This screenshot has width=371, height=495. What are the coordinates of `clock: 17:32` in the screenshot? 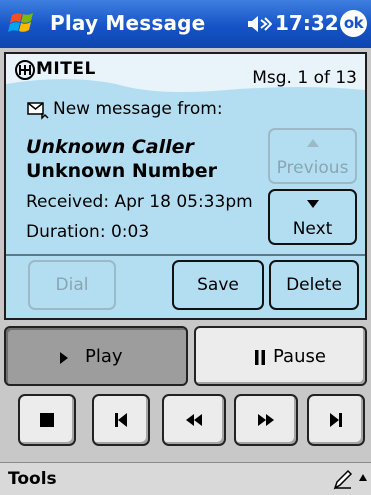 It's located at (307, 23).